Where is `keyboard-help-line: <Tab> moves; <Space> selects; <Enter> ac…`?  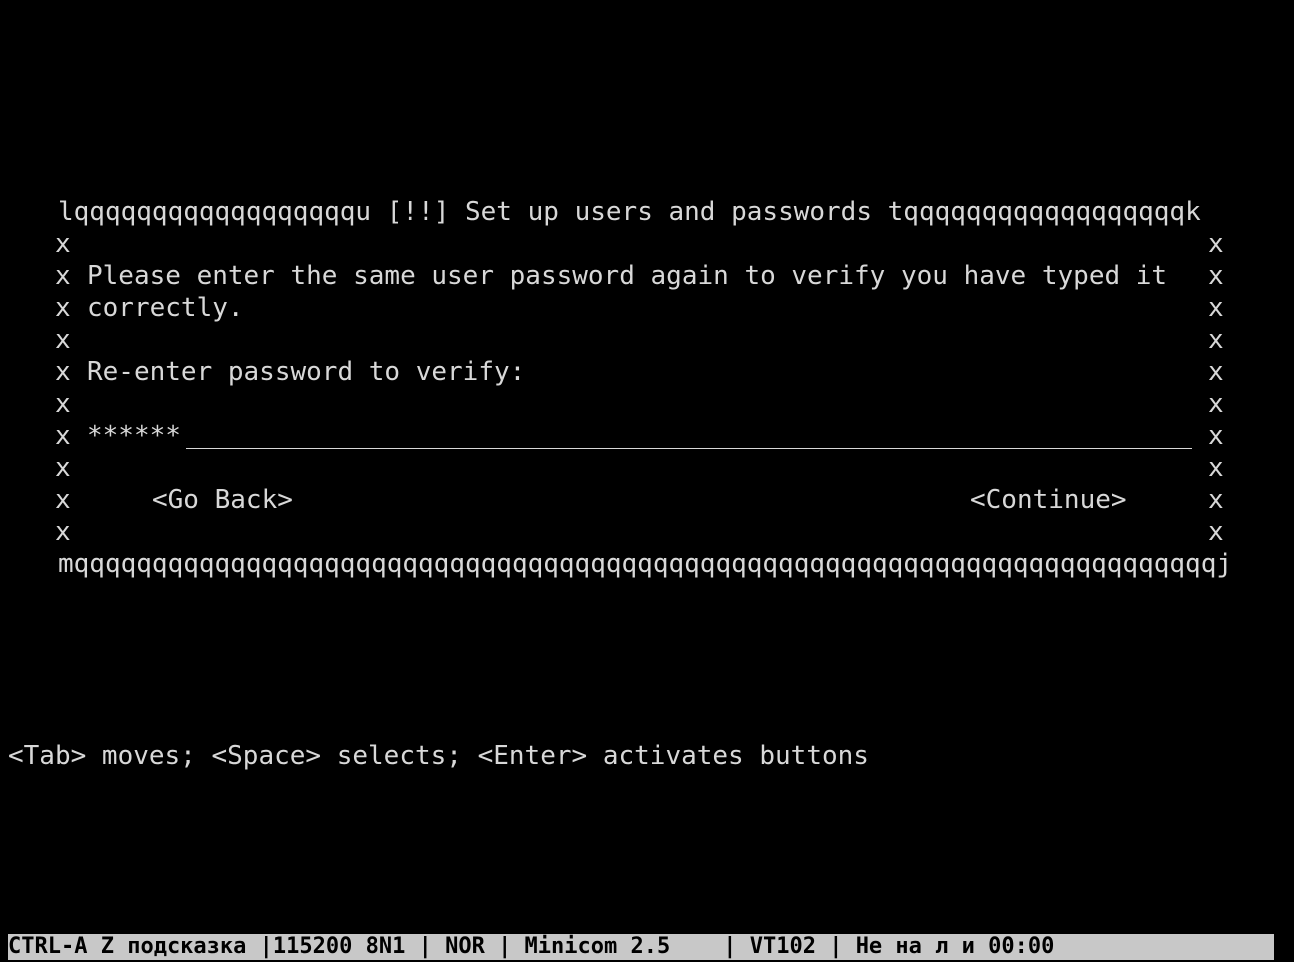
keyboard-help-line: <Tab> moves; <Space> selects; <Enter> ac… is located at coordinates (438, 756).